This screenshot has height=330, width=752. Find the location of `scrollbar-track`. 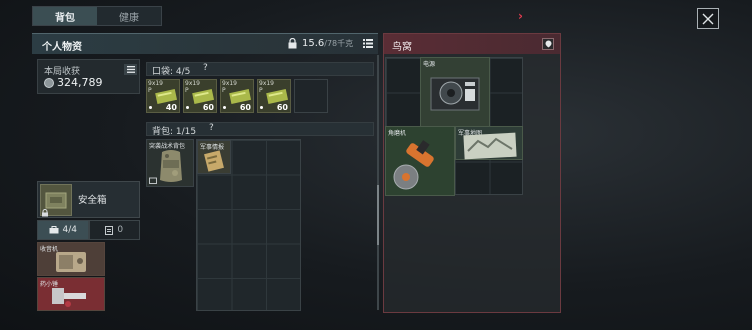

scrollbar-track is located at coordinates (378, 182).